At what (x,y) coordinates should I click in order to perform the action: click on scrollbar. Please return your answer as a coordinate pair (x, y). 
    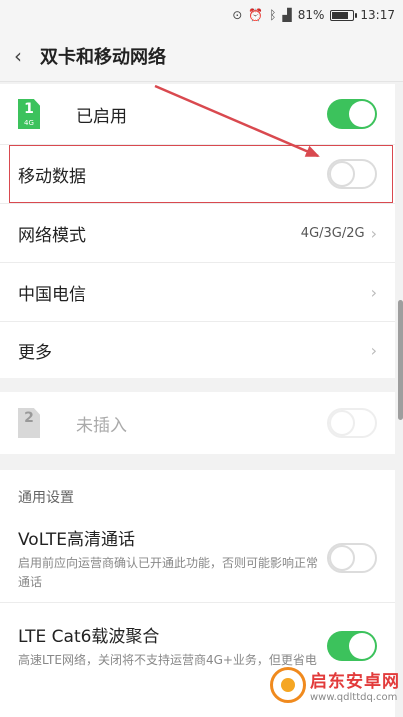
    Looking at the image, I should click on (400, 360).